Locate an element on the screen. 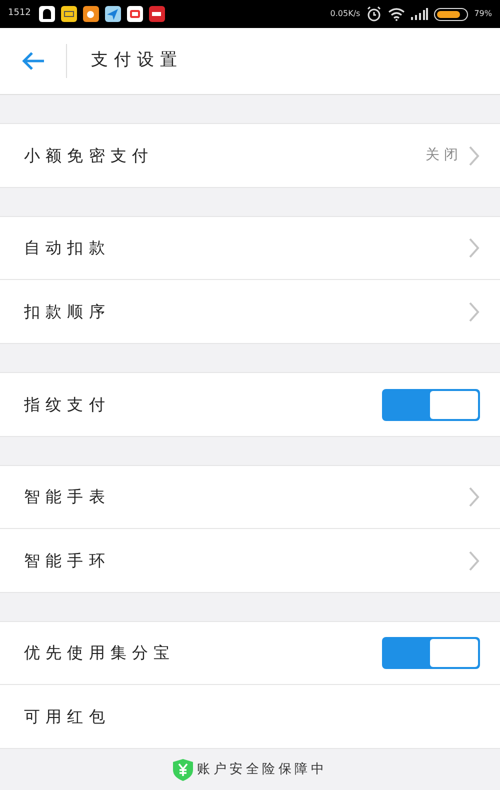  alarm-icon is located at coordinates (374, 14).